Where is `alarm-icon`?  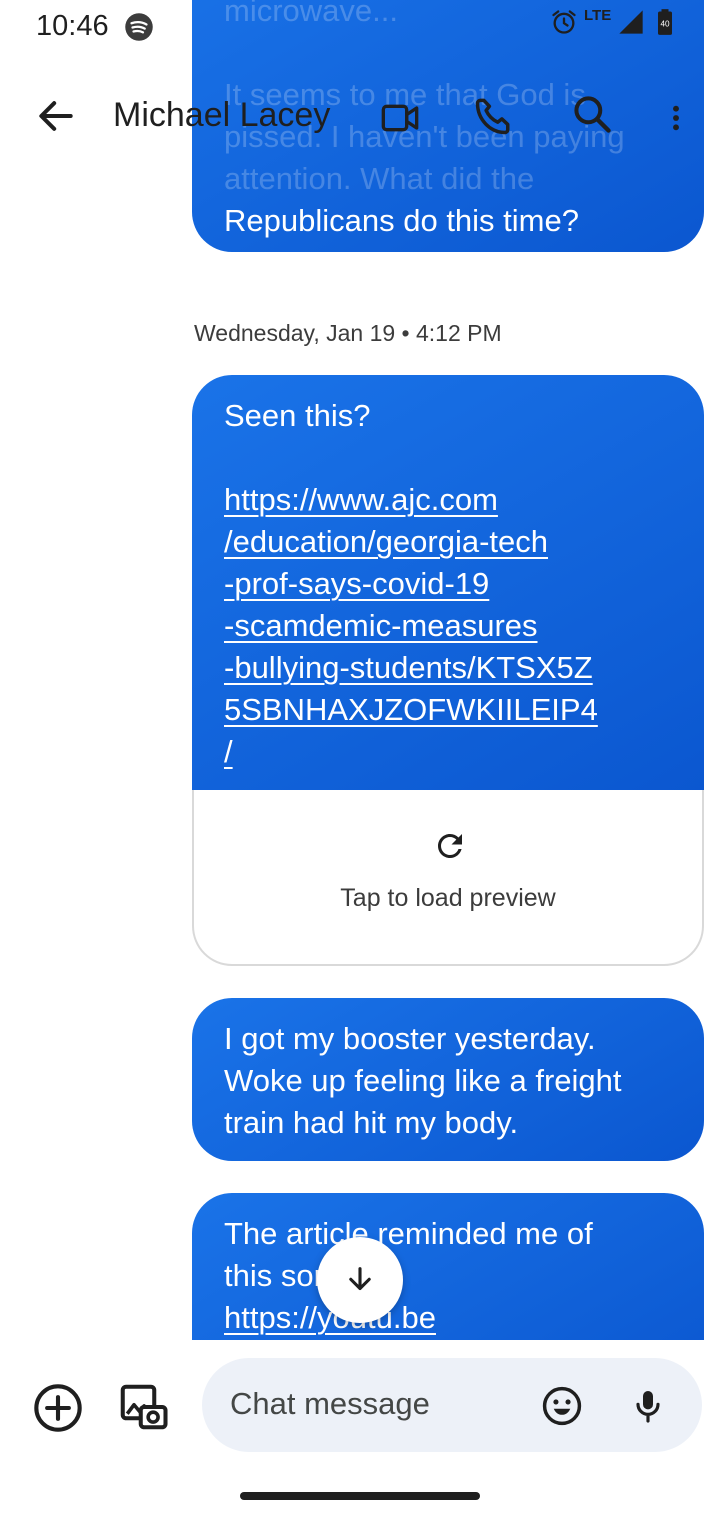
alarm-icon is located at coordinates (564, 22).